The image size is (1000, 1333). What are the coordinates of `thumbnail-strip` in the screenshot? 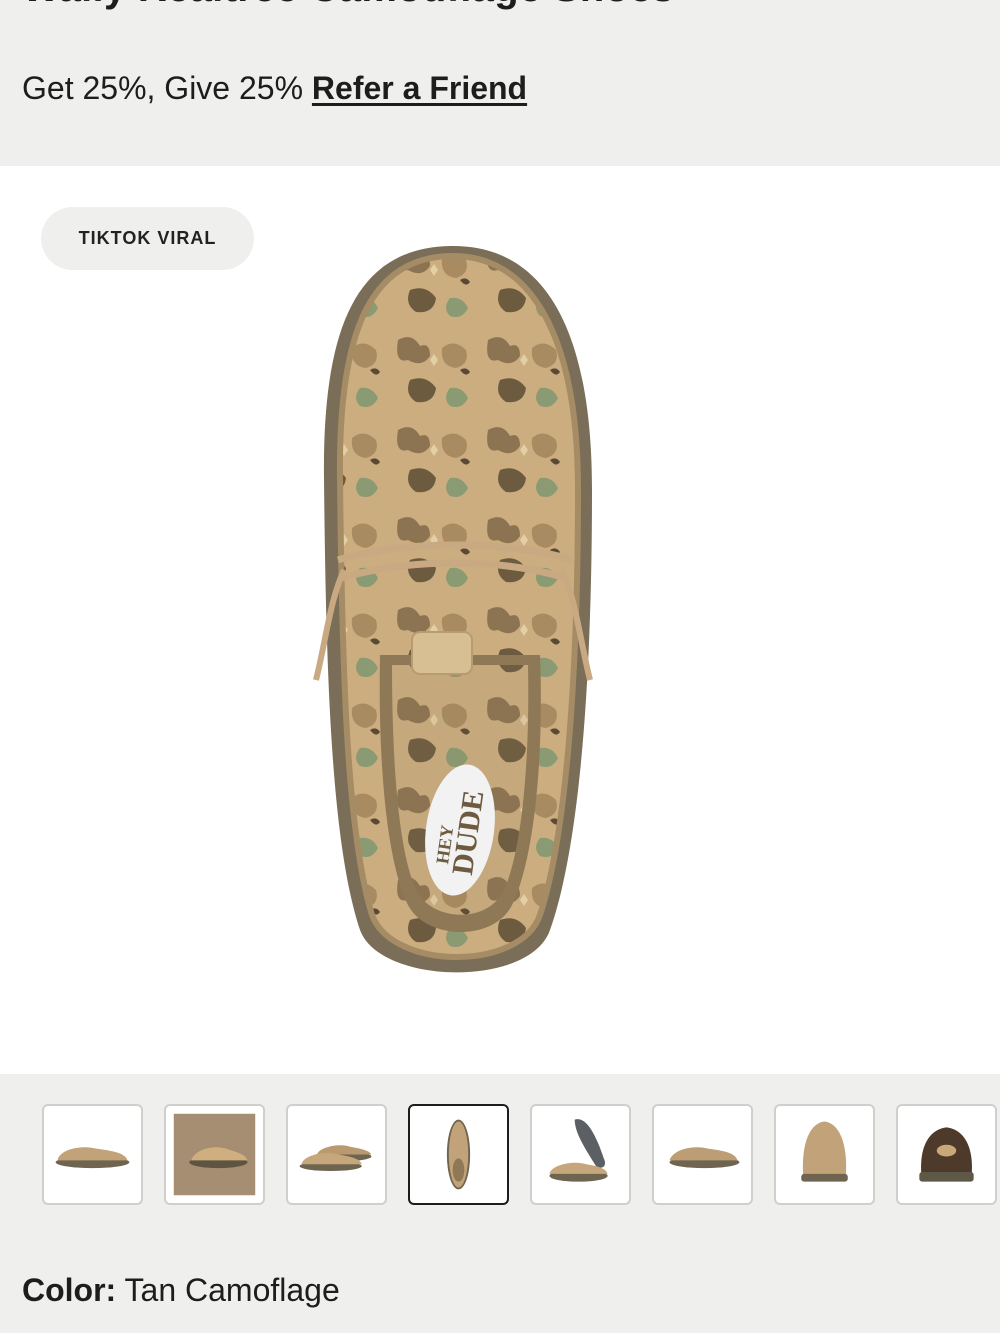 It's located at (500, 1154).